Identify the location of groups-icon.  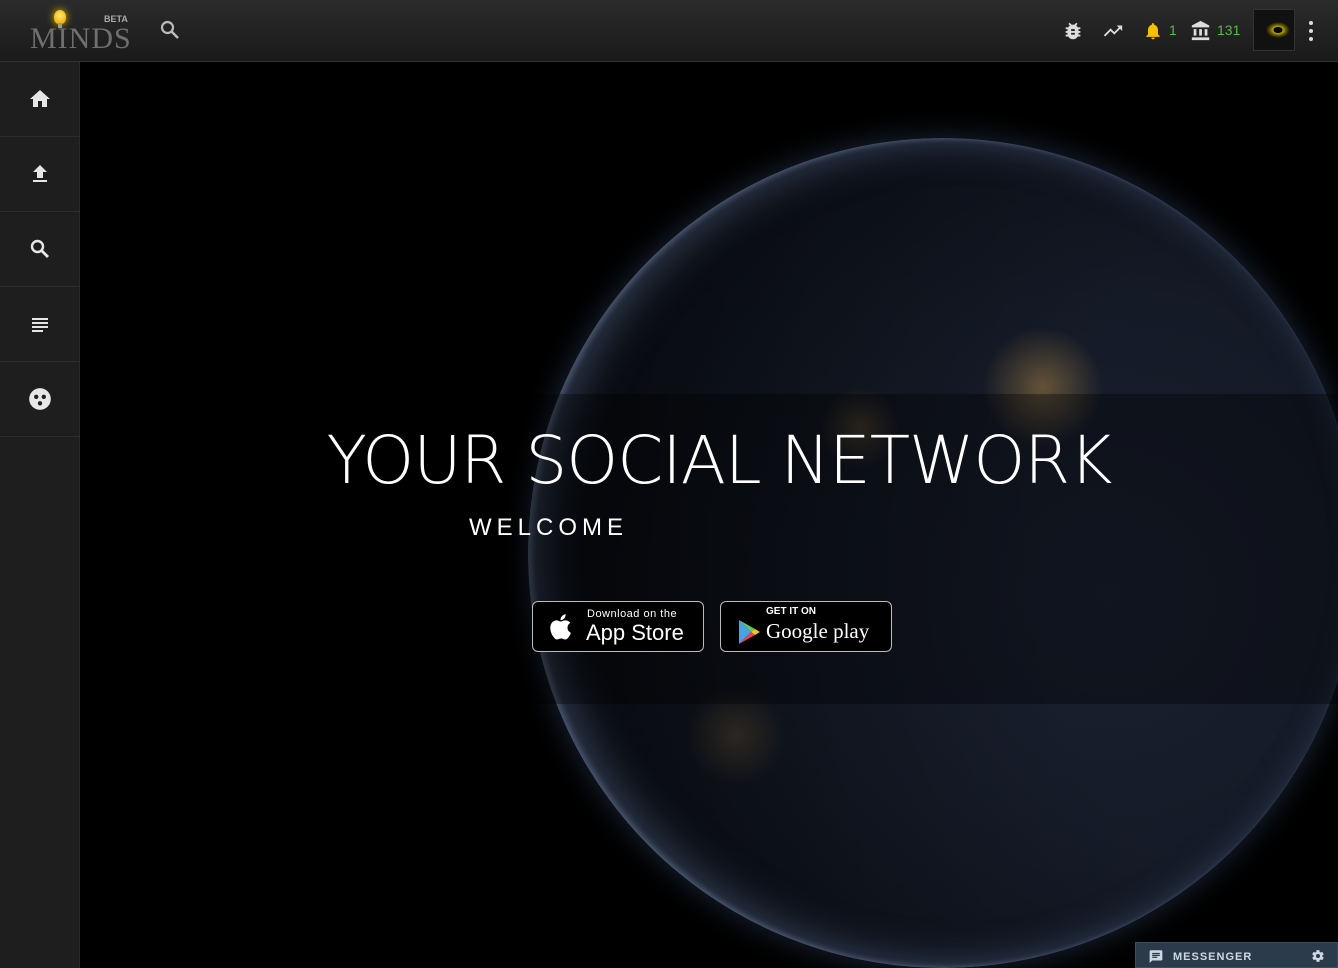
(40, 399).